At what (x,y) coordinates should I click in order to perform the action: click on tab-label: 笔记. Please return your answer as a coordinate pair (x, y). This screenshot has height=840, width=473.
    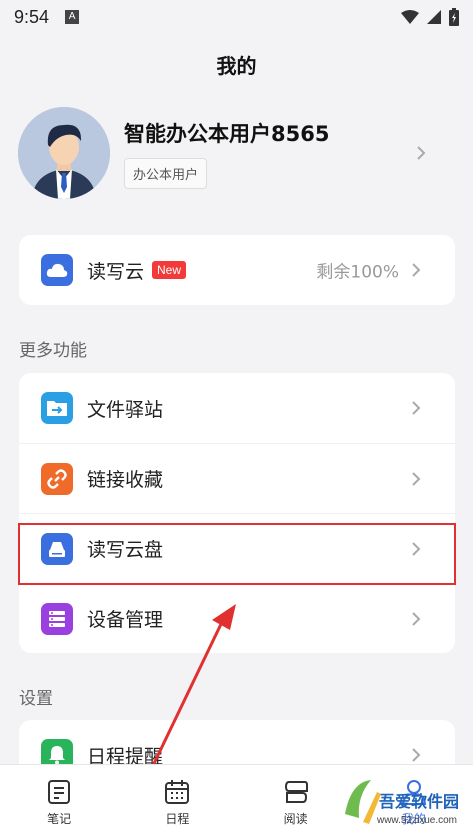
    Looking at the image, I should click on (59, 818).